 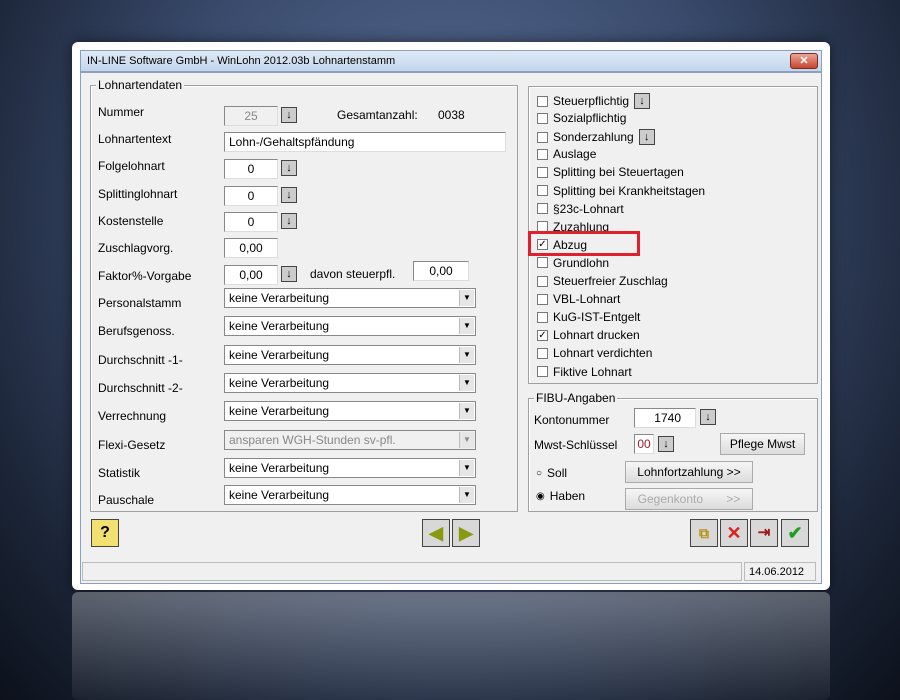 I want to click on soll-label: Soll, so click(x=557, y=473).